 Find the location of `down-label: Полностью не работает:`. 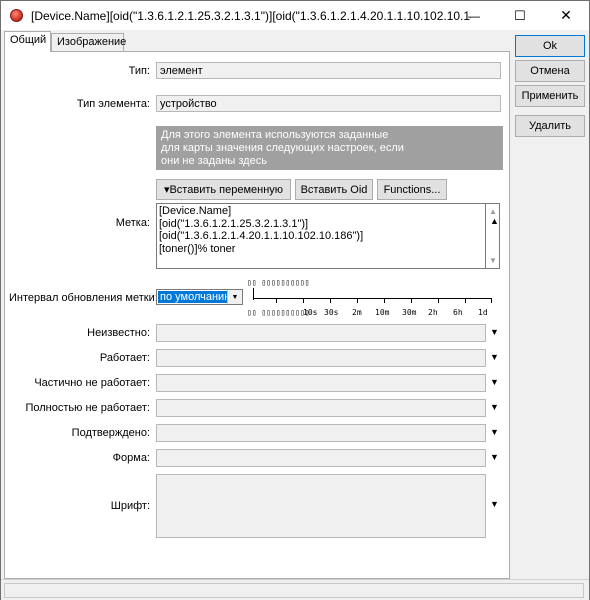

down-label: Полностью не работает: is located at coordinates (87, 408).